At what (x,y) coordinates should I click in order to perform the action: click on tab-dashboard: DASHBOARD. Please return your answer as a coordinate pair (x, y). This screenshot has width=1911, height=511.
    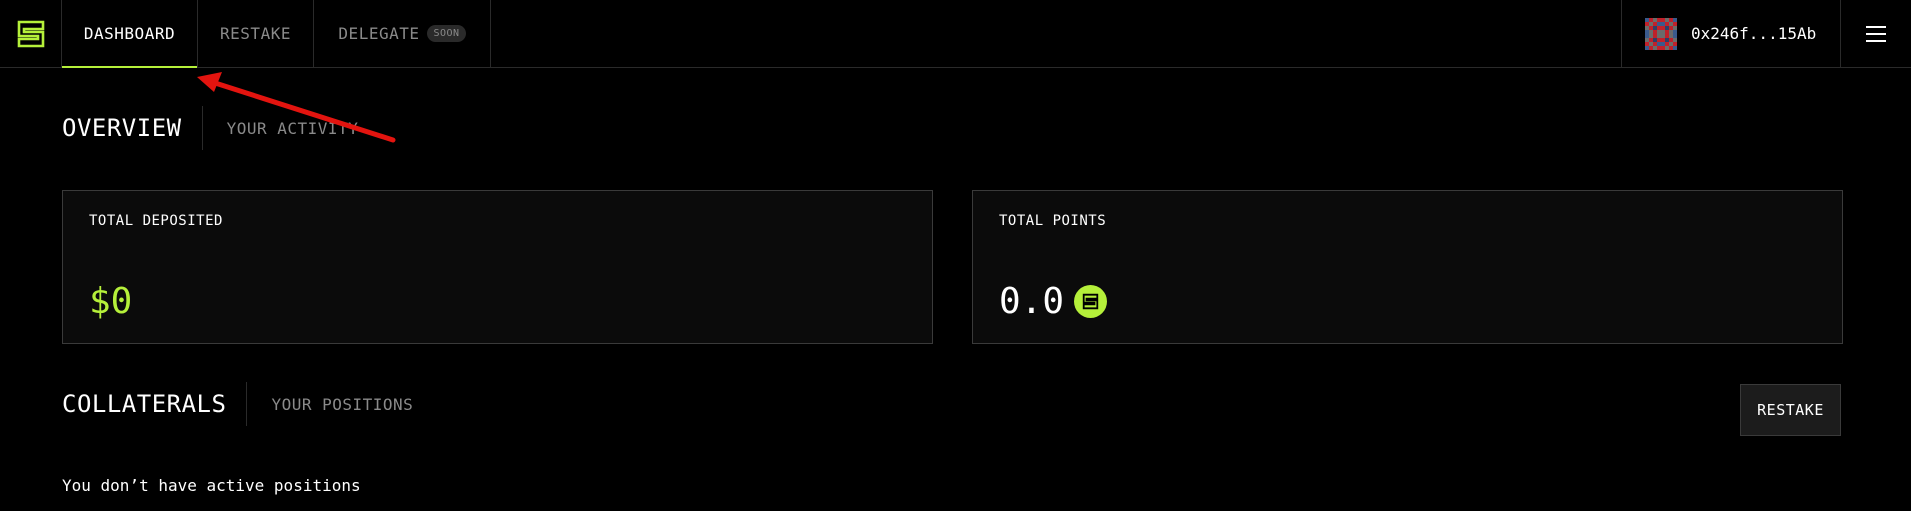
    Looking at the image, I should click on (130, 34).